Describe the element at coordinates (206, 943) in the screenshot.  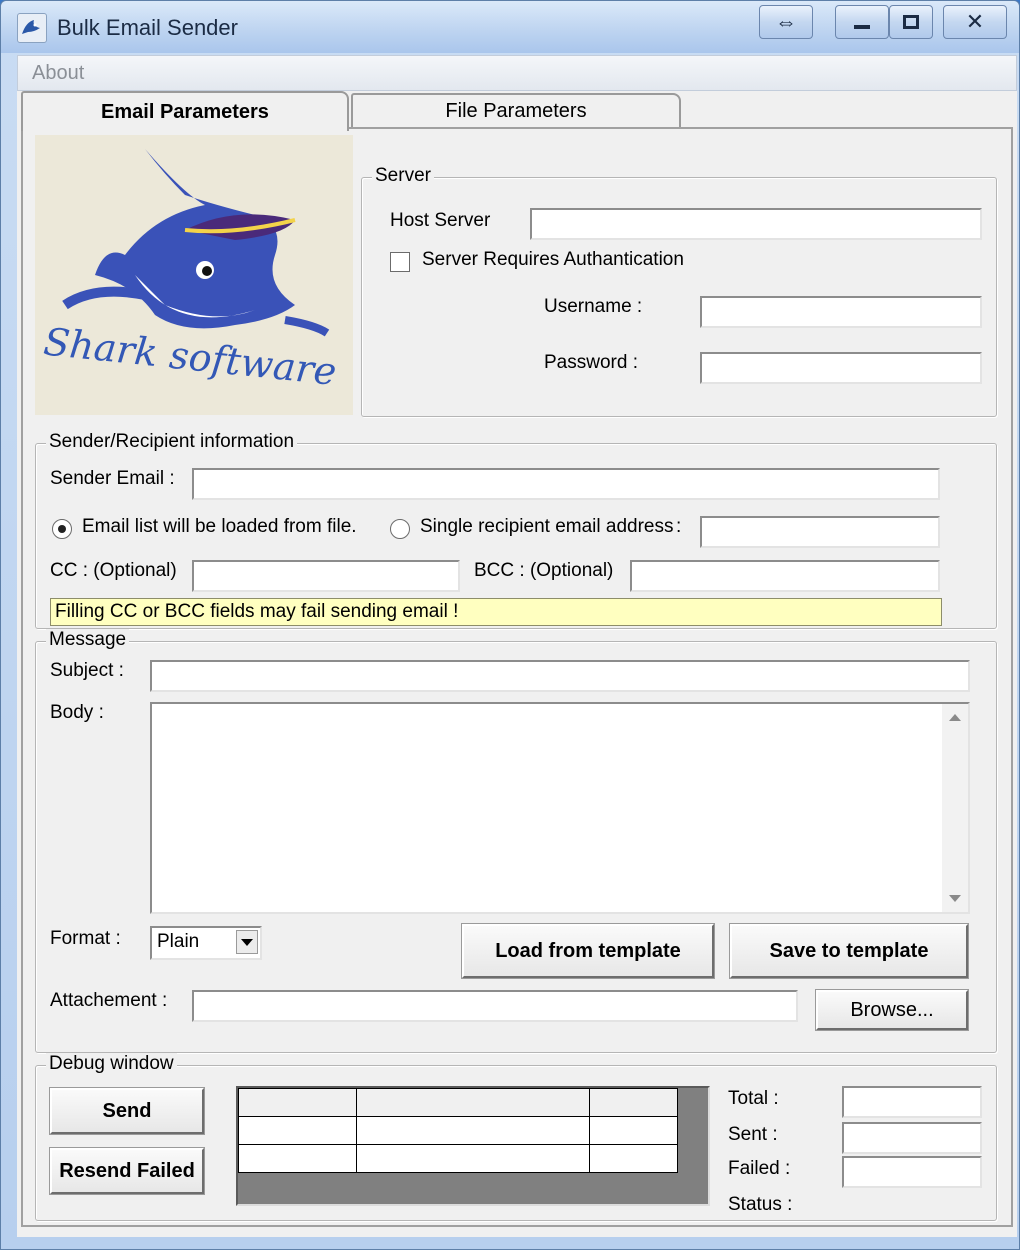
I see `format-select: Plain` at that location.